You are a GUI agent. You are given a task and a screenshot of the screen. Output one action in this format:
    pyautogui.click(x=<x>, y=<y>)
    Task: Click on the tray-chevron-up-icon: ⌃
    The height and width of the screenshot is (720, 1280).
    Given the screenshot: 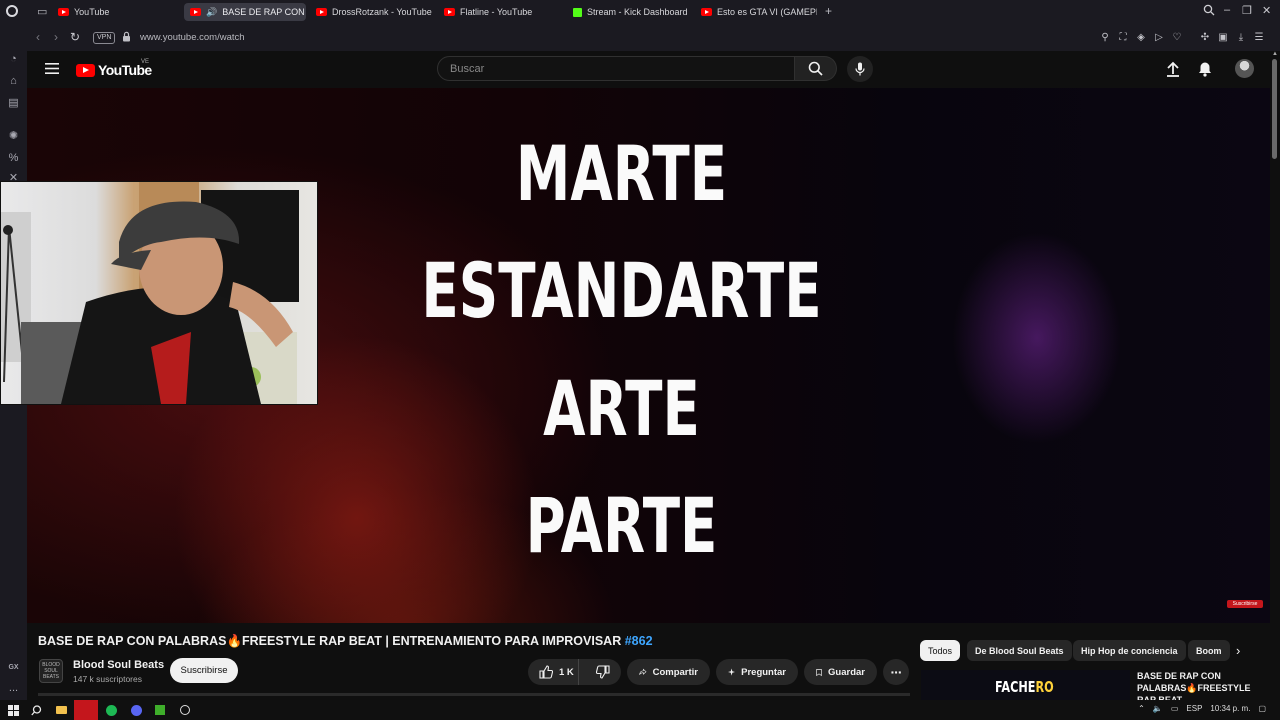 What is the action you would take?
    pyautogui.click(x=1141, y=708)
    